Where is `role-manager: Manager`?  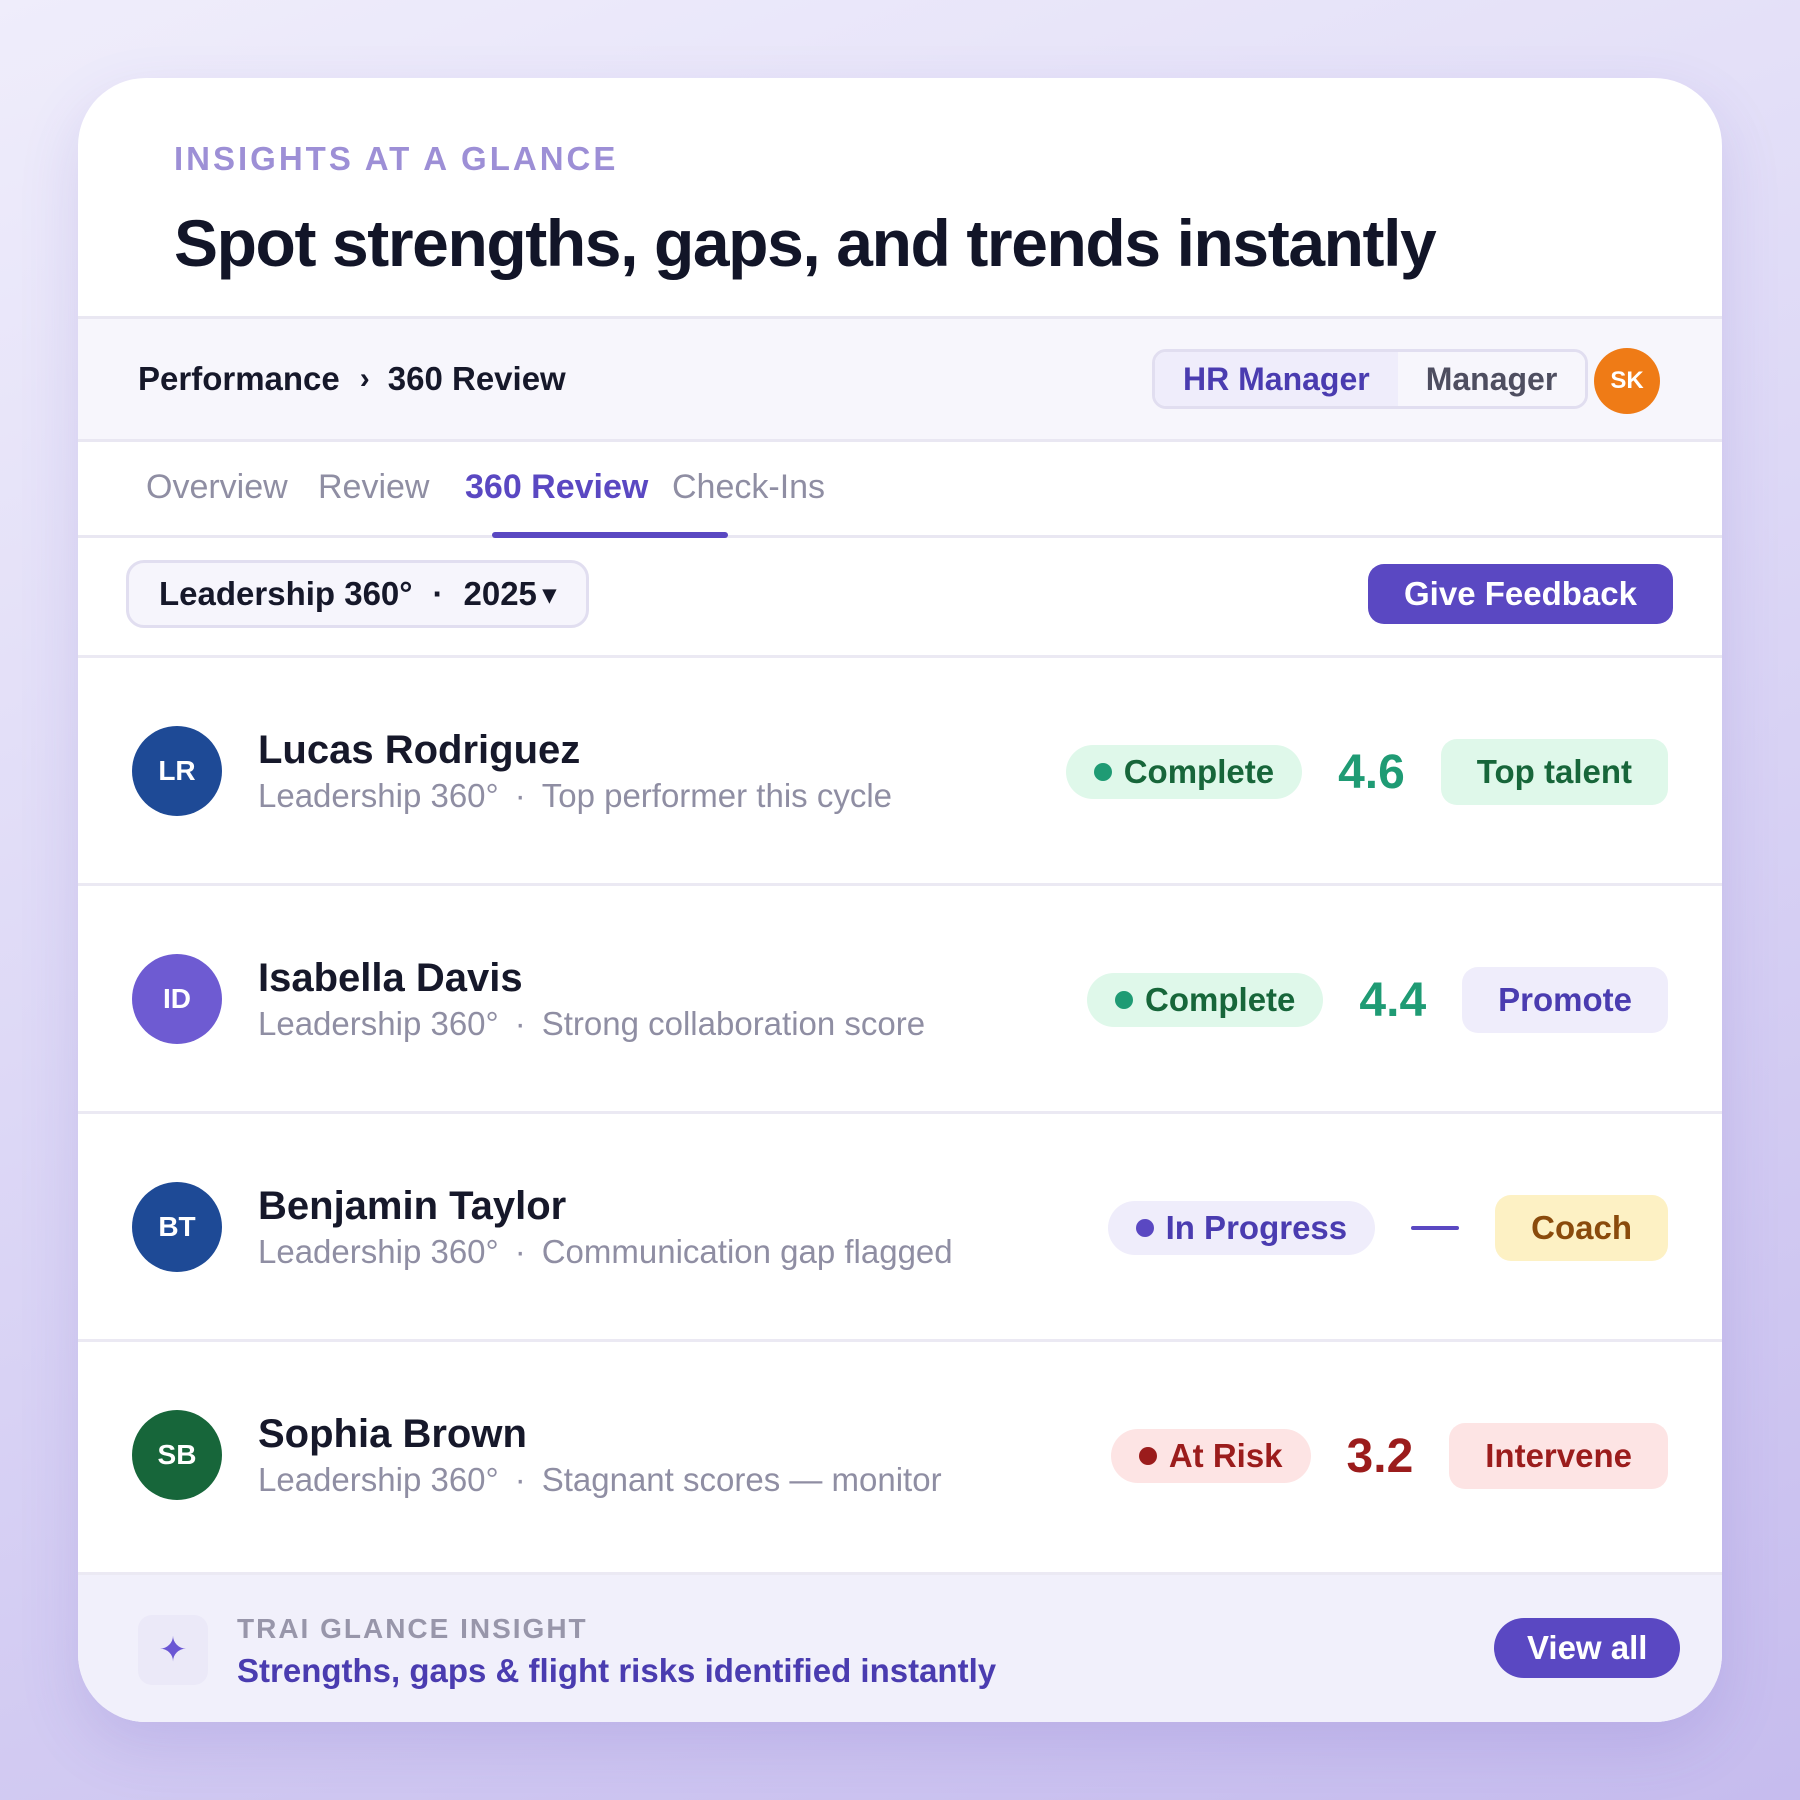
role-manager: Manager is located at coordinates (1491, 379).